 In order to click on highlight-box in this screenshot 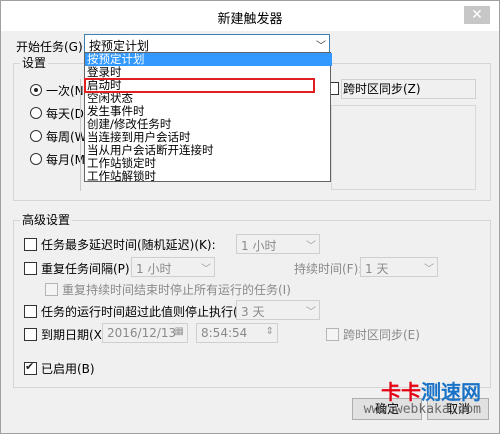, I will do `click(199, 85)`.